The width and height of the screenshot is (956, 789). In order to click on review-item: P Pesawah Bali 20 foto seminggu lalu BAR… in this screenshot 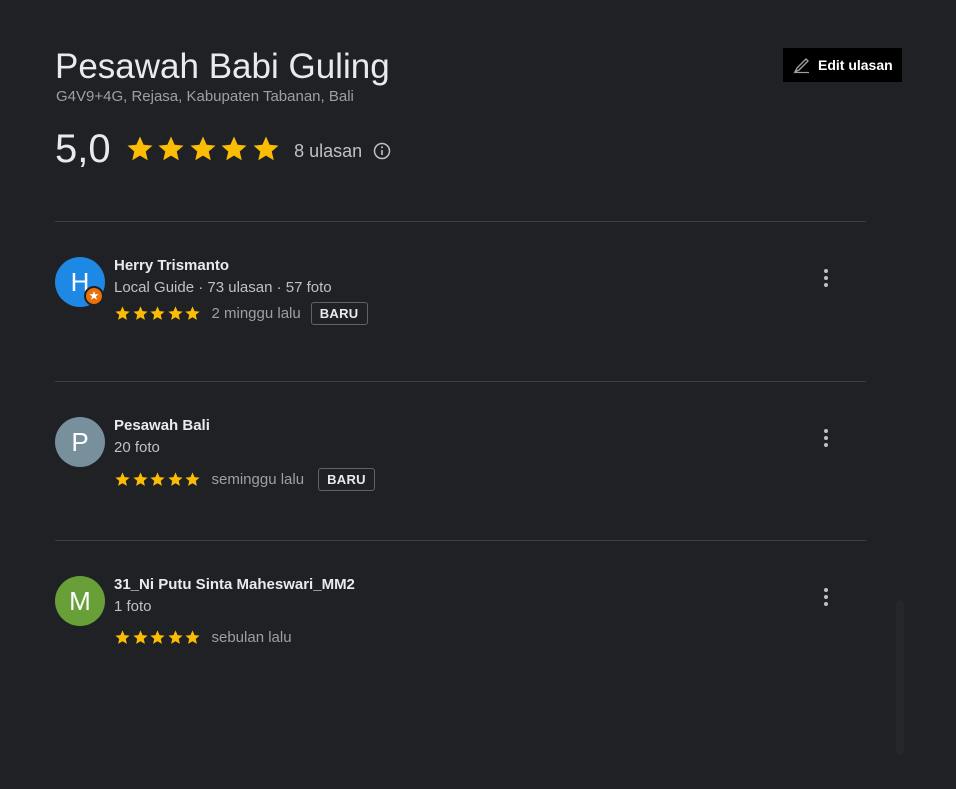, I will do `click(460, 467)`.